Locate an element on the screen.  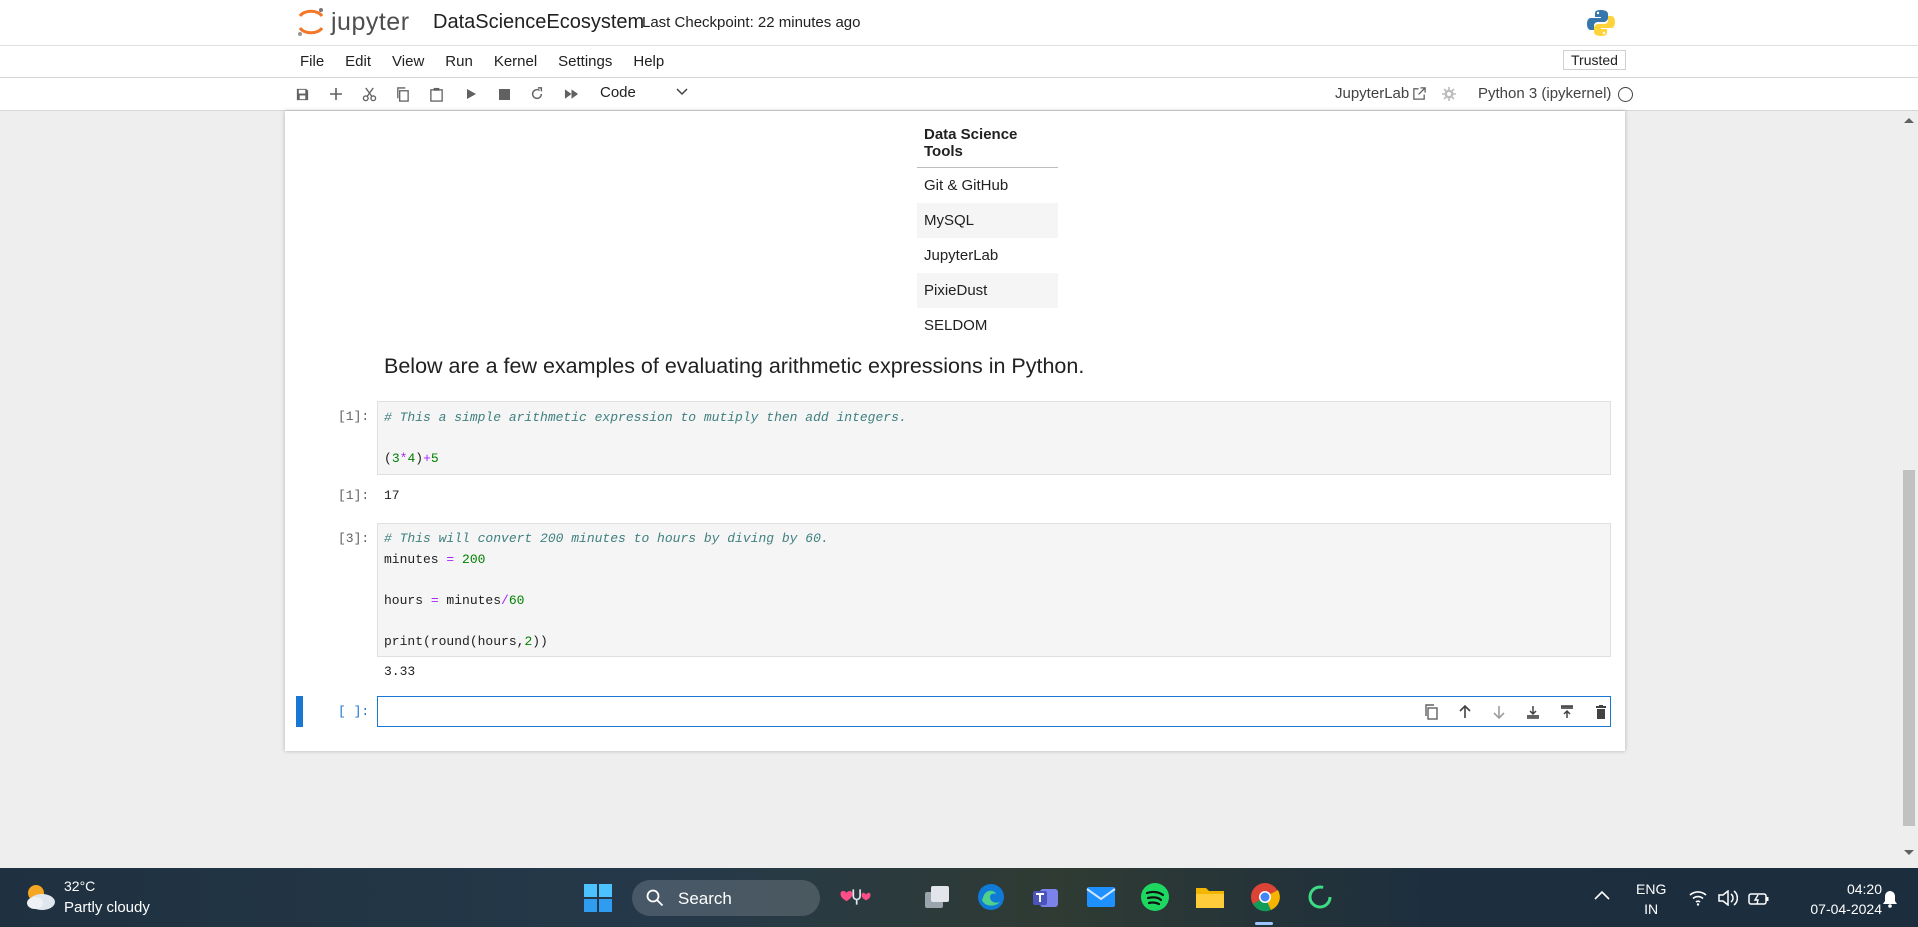
gear-icon is located at coordinates (1449, 94).